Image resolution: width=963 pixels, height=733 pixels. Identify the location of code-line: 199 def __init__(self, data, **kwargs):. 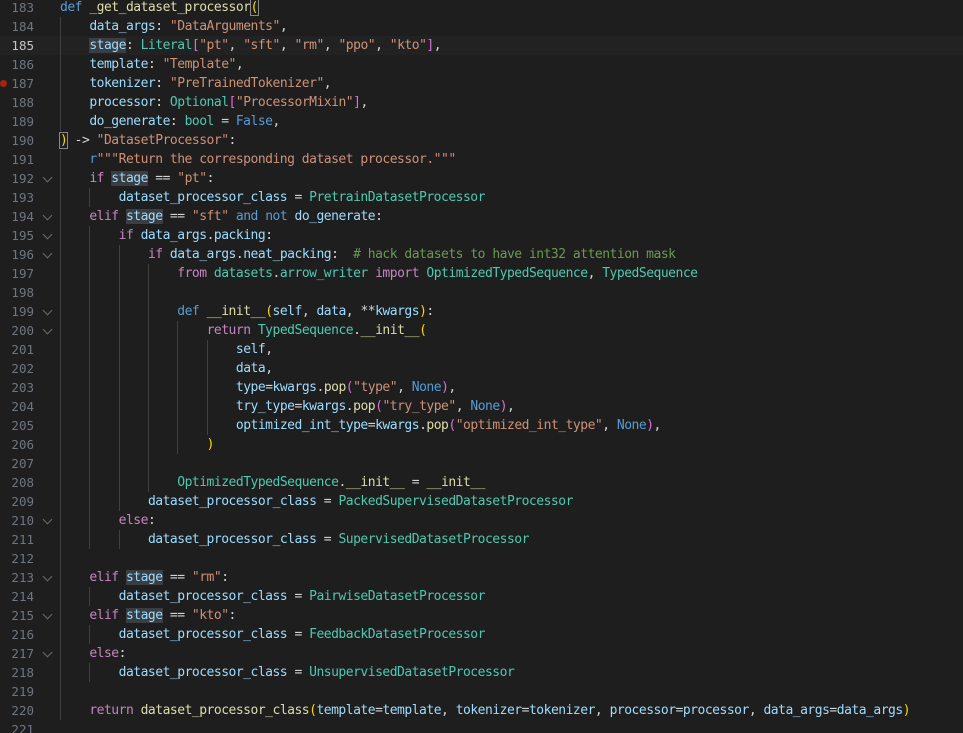
(481, 311).